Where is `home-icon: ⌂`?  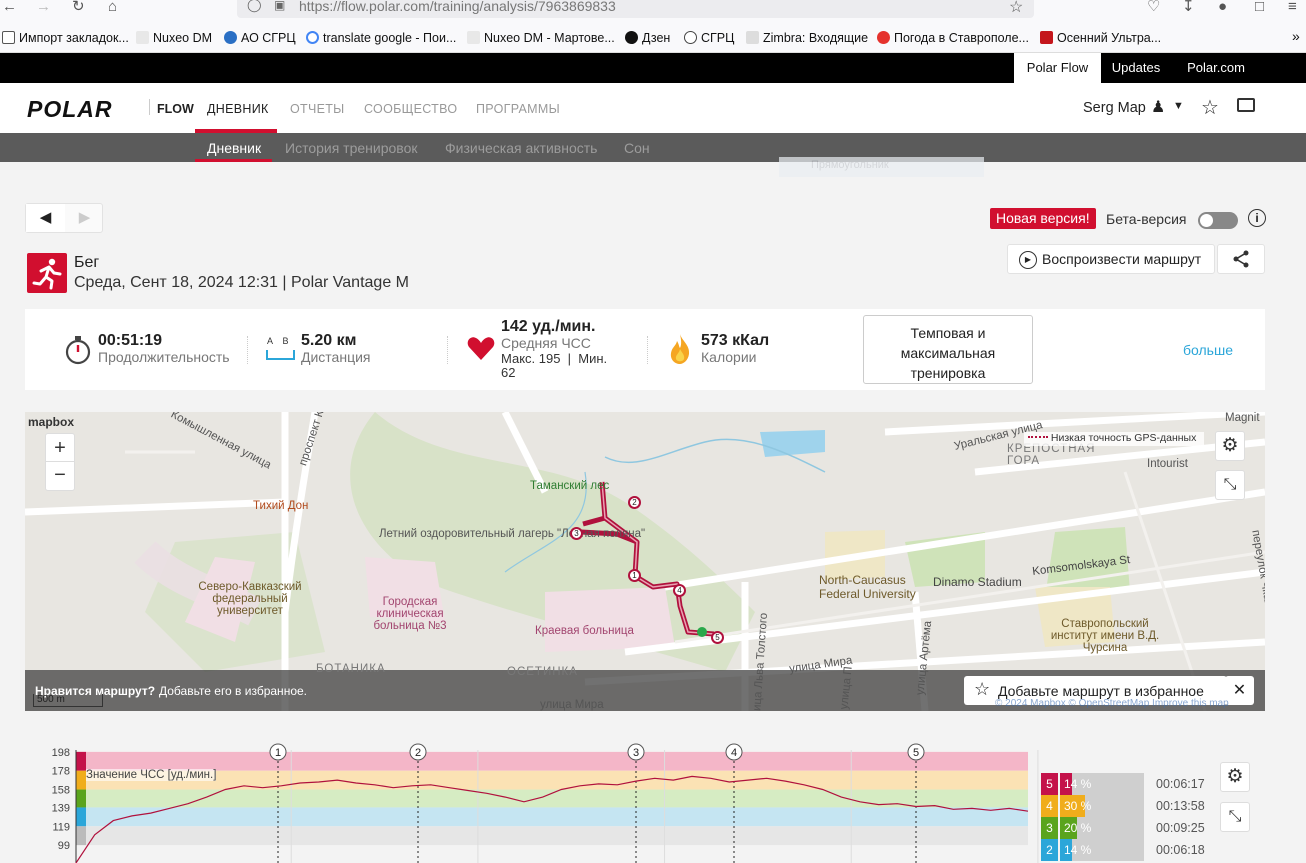
home-icon: ⌂ is located at coordinates (112, 7).